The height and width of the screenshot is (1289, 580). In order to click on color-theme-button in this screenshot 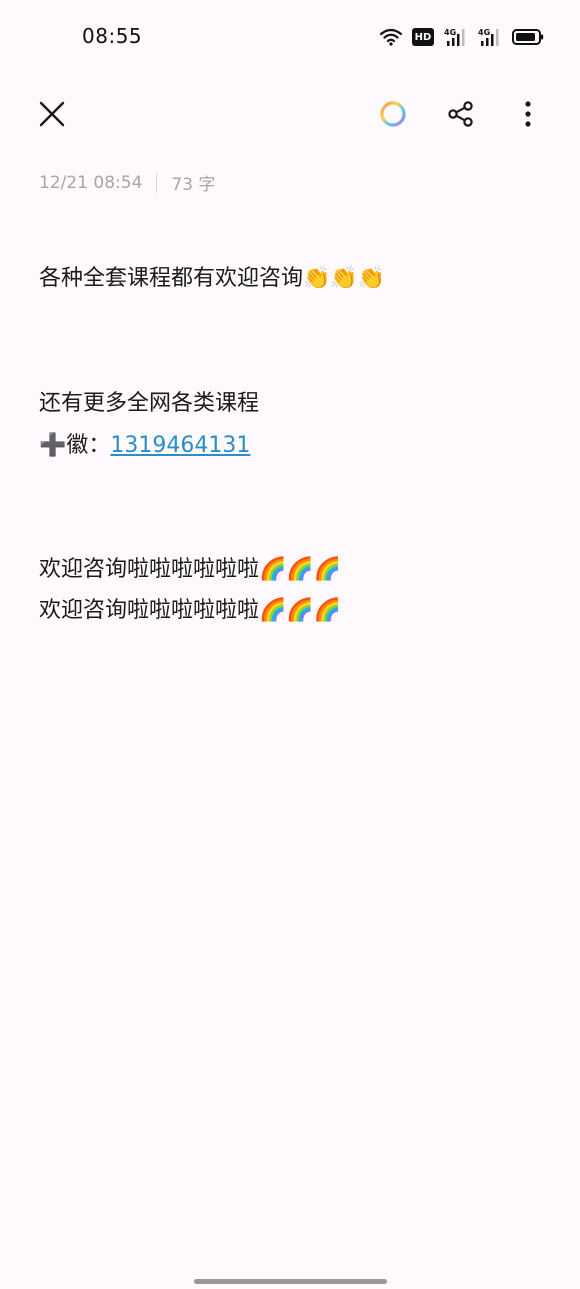, I will do `click(393, 116)`.